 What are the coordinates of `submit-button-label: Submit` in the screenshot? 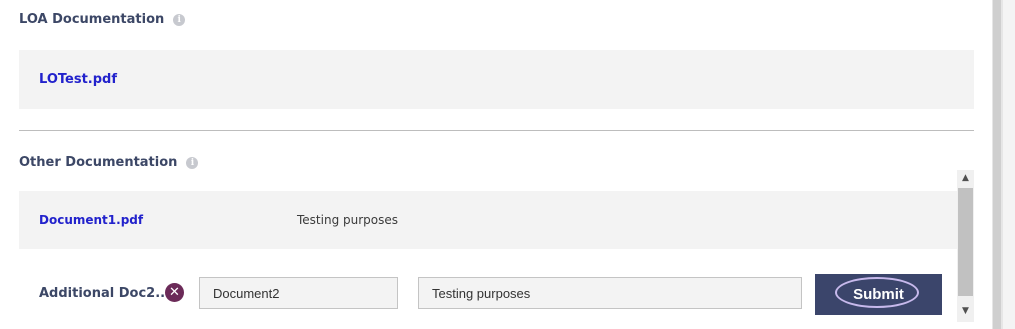 It's located at (878, 294).